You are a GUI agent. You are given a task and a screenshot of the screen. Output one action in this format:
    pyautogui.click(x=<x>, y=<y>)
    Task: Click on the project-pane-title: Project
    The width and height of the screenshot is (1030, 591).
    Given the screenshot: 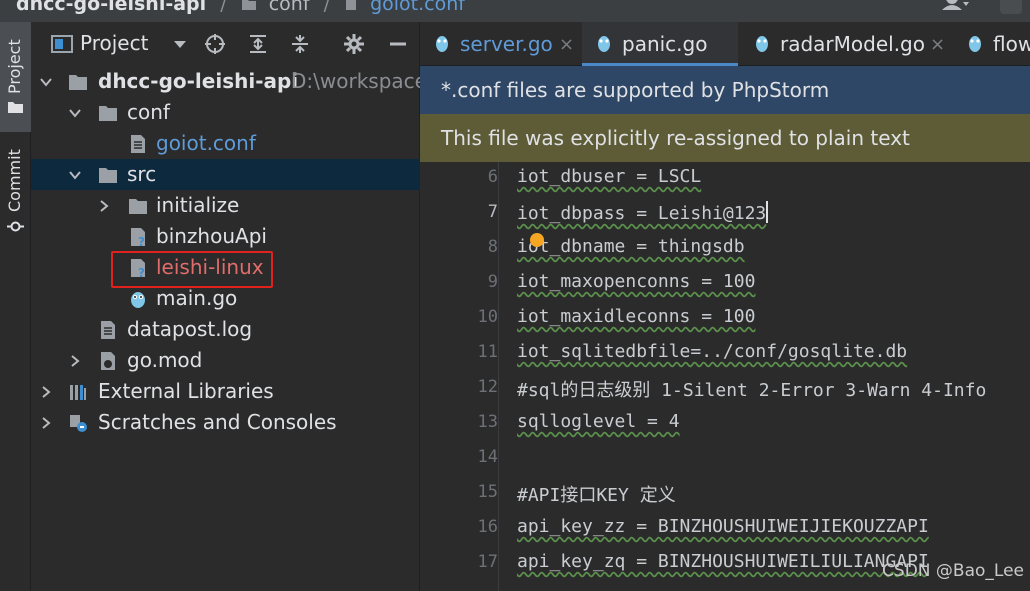 What is the action you would take?
    pyautogui.click(x=114, y=43)
    